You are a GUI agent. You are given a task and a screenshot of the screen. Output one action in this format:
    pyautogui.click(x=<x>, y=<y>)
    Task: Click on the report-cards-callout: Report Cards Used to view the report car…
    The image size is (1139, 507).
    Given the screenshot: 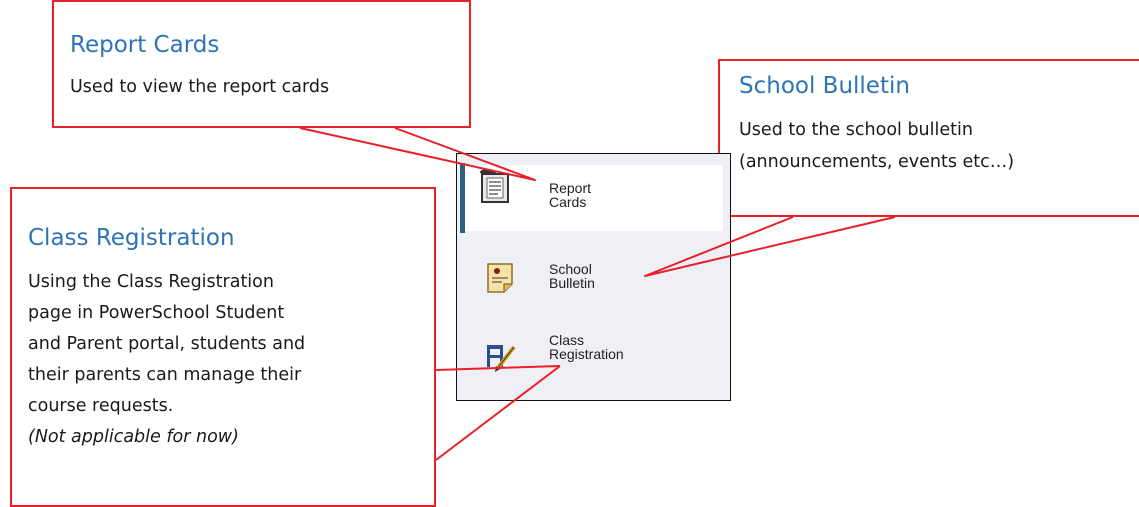 What is the action you would take?
    pyautogui.click(x=261, y=64)
    